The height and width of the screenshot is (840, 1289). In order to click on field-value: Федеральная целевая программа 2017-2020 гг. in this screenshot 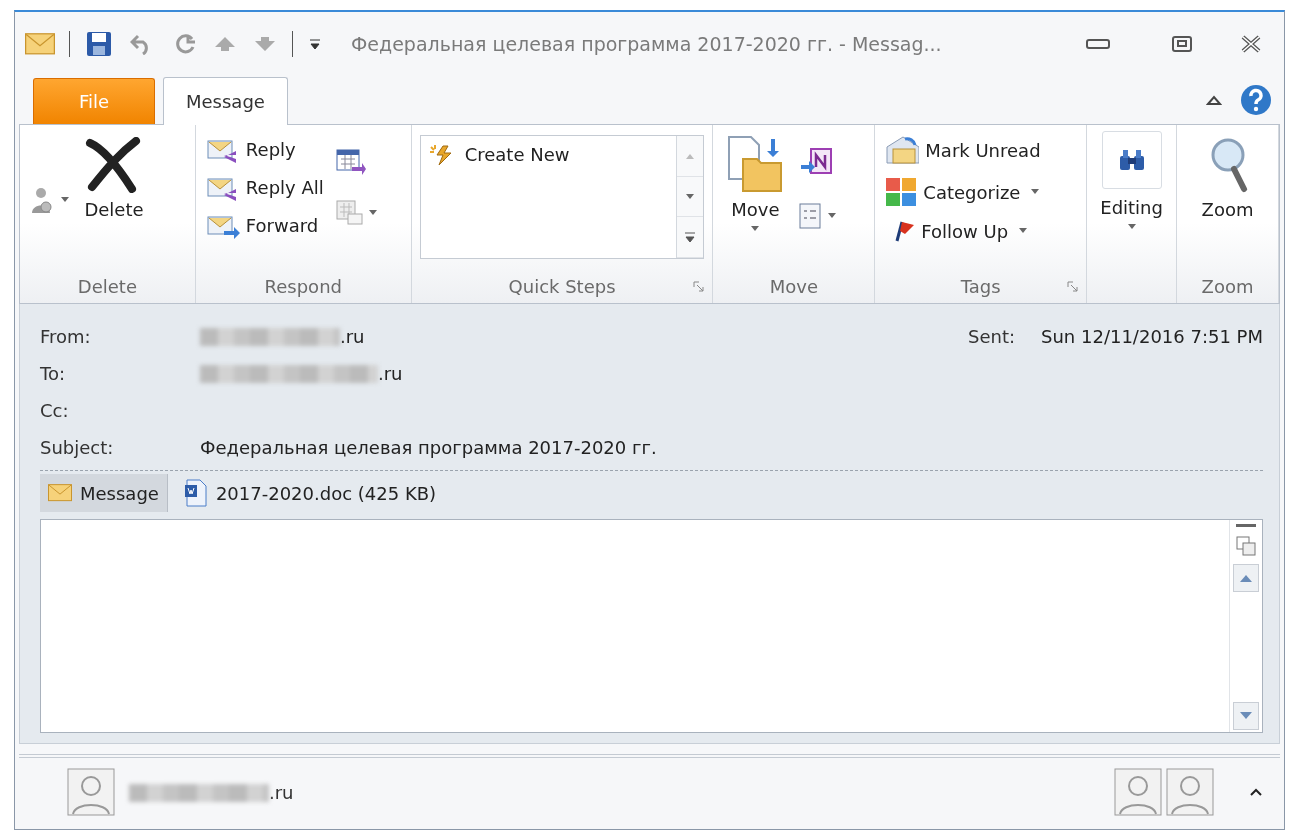, I will do `click(429, 447)`.